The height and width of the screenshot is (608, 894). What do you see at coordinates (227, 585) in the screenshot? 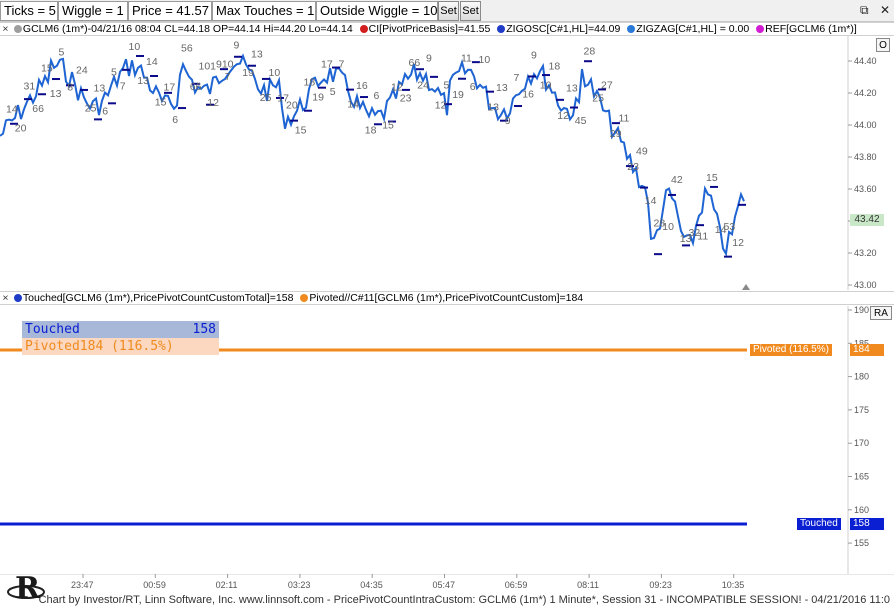
I see `time-tick-label: 02:11` at bounding box center [227, 585].